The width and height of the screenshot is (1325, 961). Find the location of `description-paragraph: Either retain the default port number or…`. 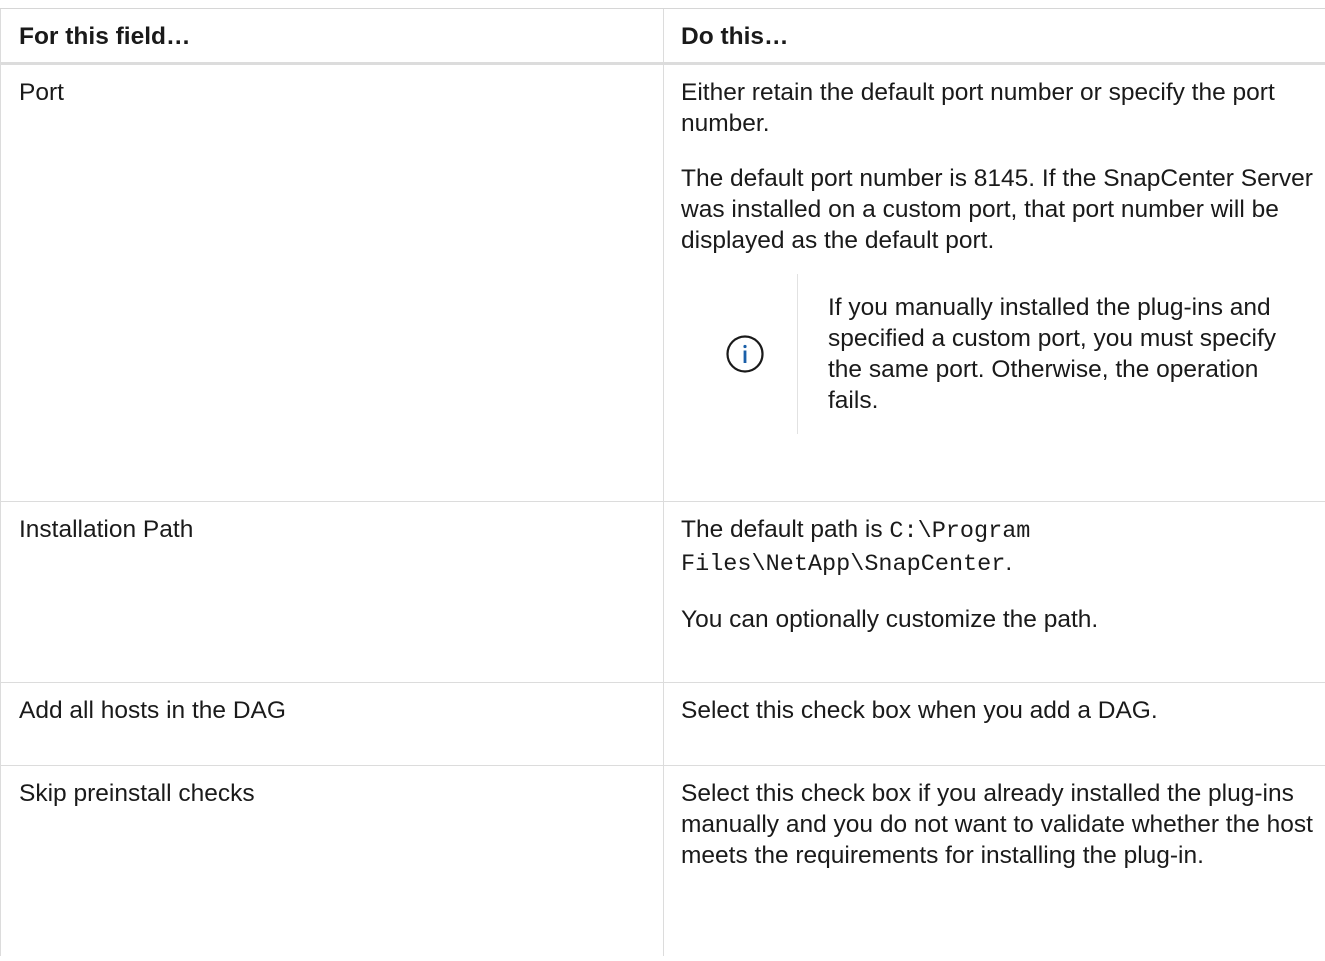

description-paragraph: Either retain the default port number or… is located at coordinates (978, 108).